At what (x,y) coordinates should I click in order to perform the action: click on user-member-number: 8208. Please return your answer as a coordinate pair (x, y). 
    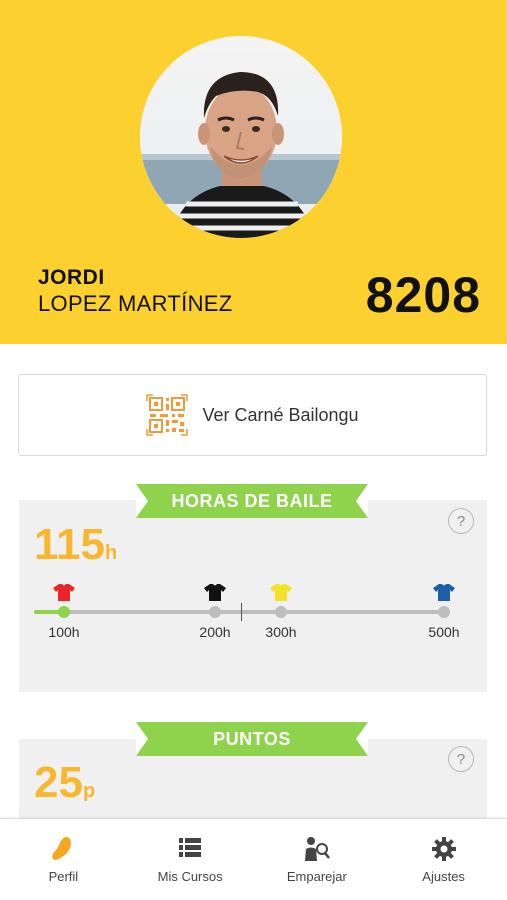
    Looking at the image, I should click on (423, 295).